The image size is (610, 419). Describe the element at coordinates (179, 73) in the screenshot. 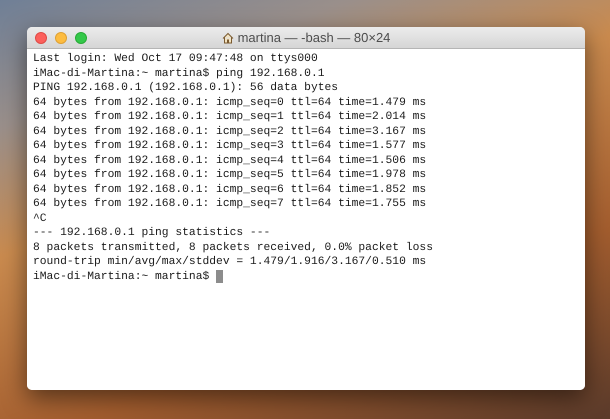

I see `terminal-line: iMac-di-Martina:~ martina$ ping 192.168.0.1` at that location.